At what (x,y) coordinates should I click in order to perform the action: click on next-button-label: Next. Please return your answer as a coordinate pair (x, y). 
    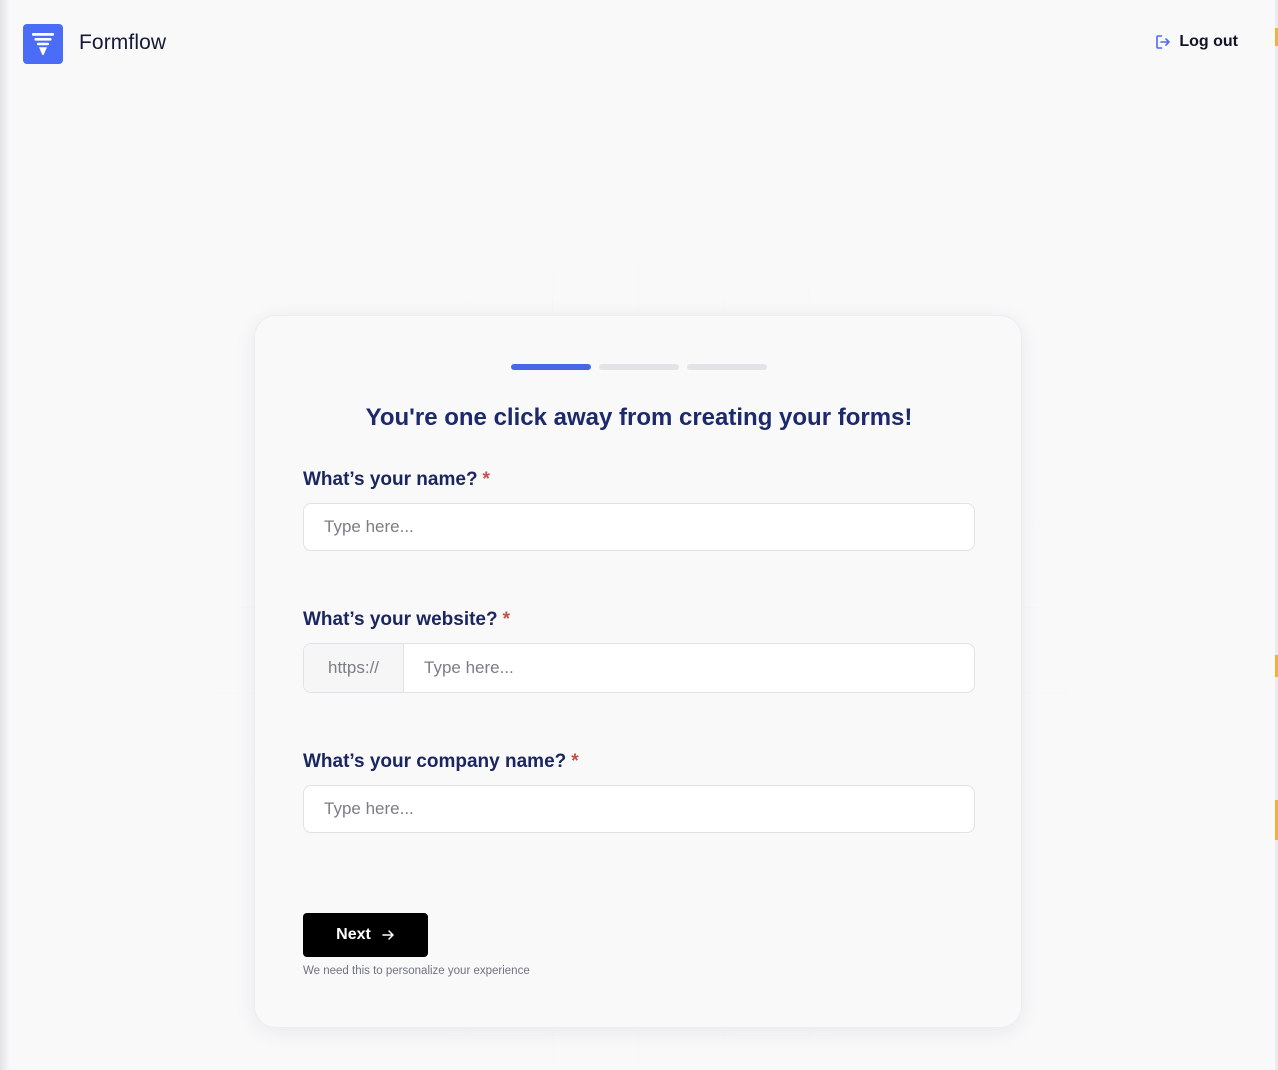
    Looking at the image, I should click on (353, 934).